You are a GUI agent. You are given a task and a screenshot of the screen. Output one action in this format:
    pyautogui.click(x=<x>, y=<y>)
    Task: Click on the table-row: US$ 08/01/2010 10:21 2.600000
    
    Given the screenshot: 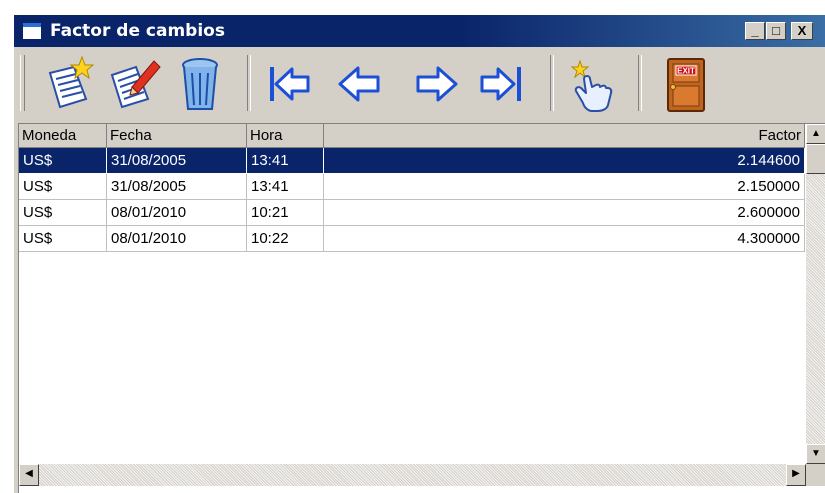 What is the action you would take?
    pyautogui.click(x=412, y=213)
    